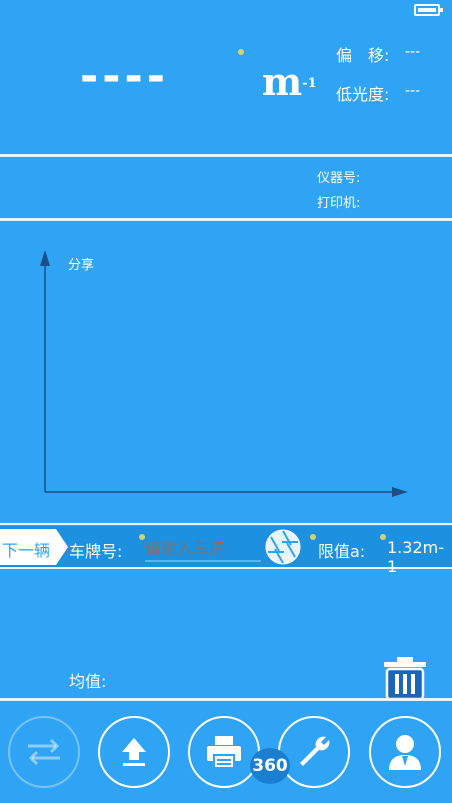 The image size is (452, 803). What do you see at coordinates (26, 550) in the screenshot?
I see `next-vehicle-label: 下一辆` at bounding box center [26, 550].